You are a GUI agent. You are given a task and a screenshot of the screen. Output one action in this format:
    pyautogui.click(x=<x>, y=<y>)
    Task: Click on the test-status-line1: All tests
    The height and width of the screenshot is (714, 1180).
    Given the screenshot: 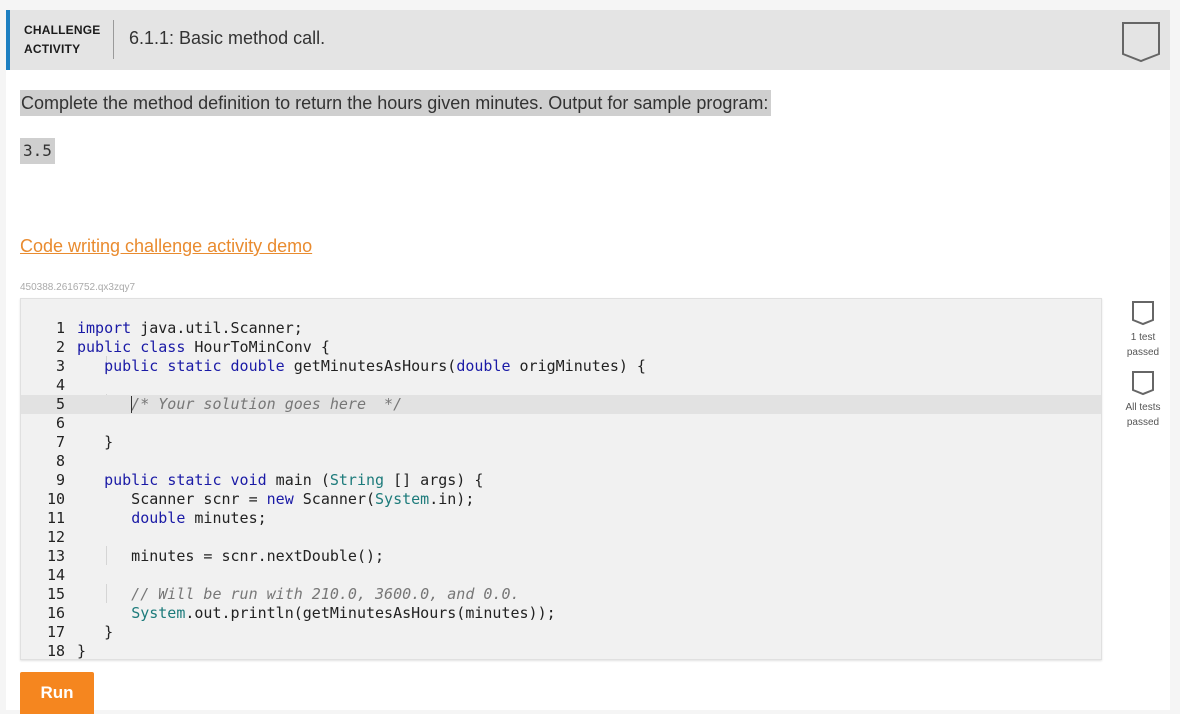 What is the action you would take?
    pyautogui.click(x=1143, y=407)
    